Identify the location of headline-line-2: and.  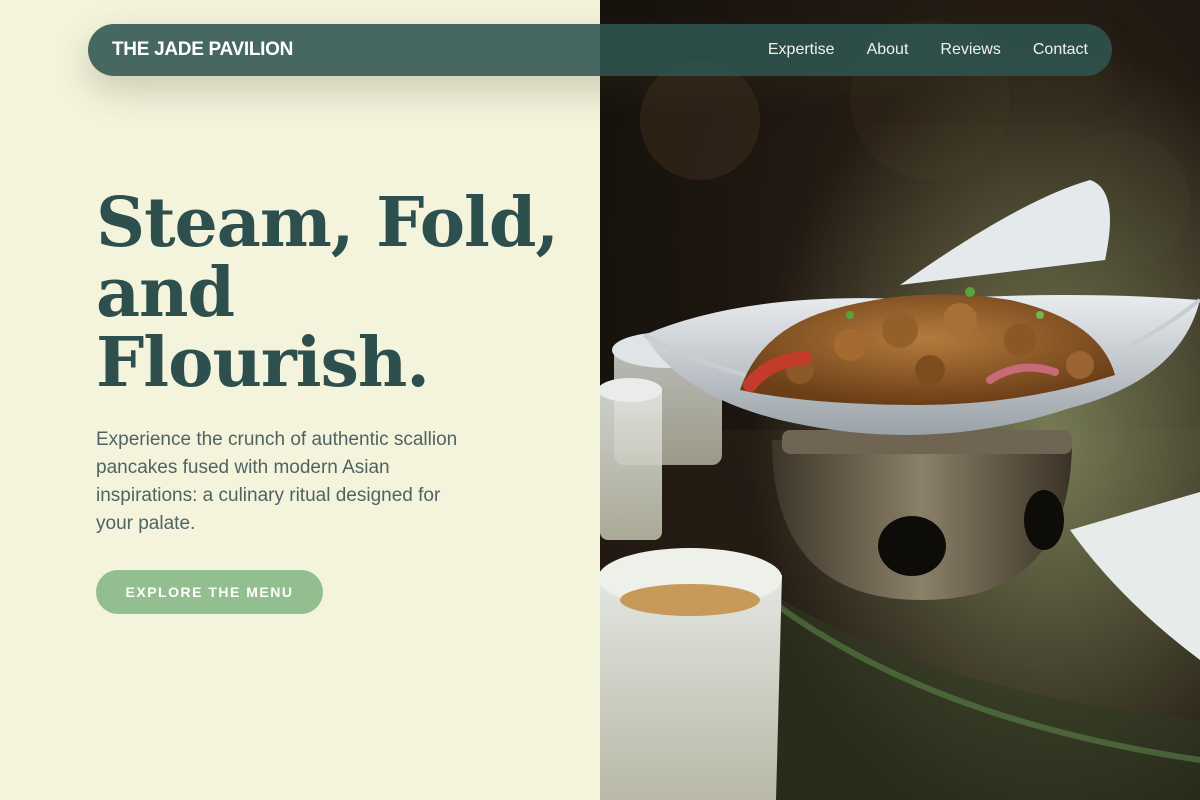
(165, 293).